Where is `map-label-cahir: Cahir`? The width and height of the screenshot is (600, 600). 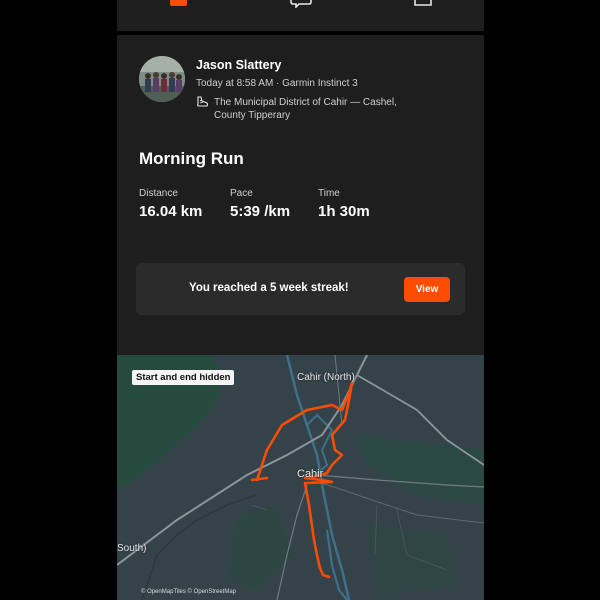
map-label-cahir: Cahir is located at coordinates (310, 474).